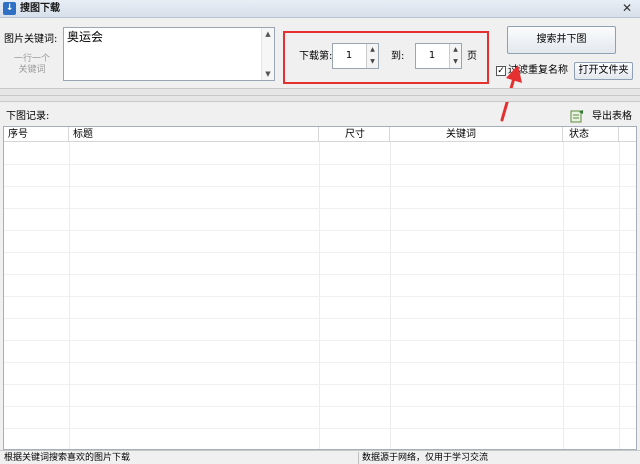 The image size is (640, 464). I want to click on keyword-scrollbar: ▲ ▼, so click(267, 54).